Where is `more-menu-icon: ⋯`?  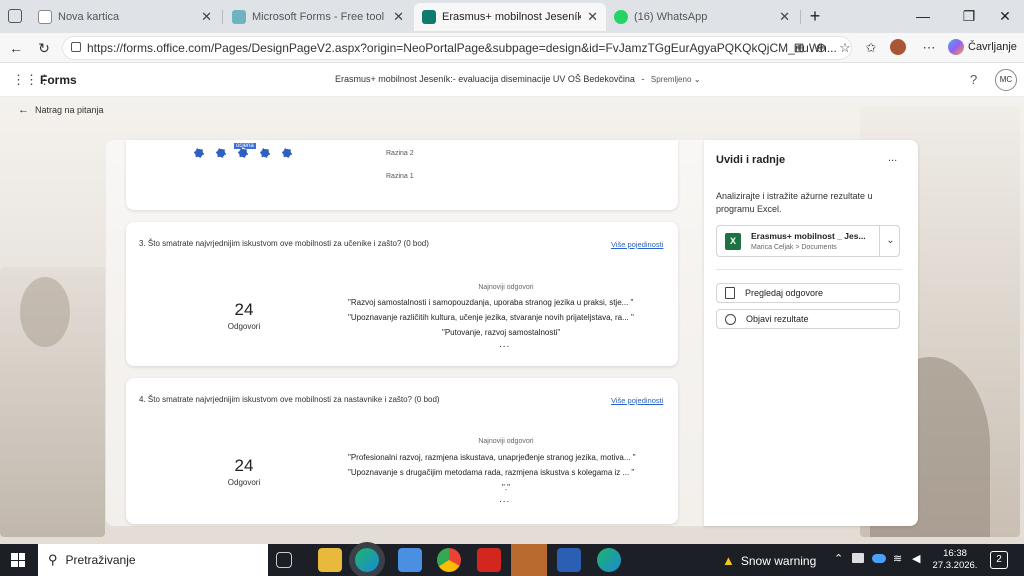 more-menu-icon: ⋯ is located at coordinates (929, 48).